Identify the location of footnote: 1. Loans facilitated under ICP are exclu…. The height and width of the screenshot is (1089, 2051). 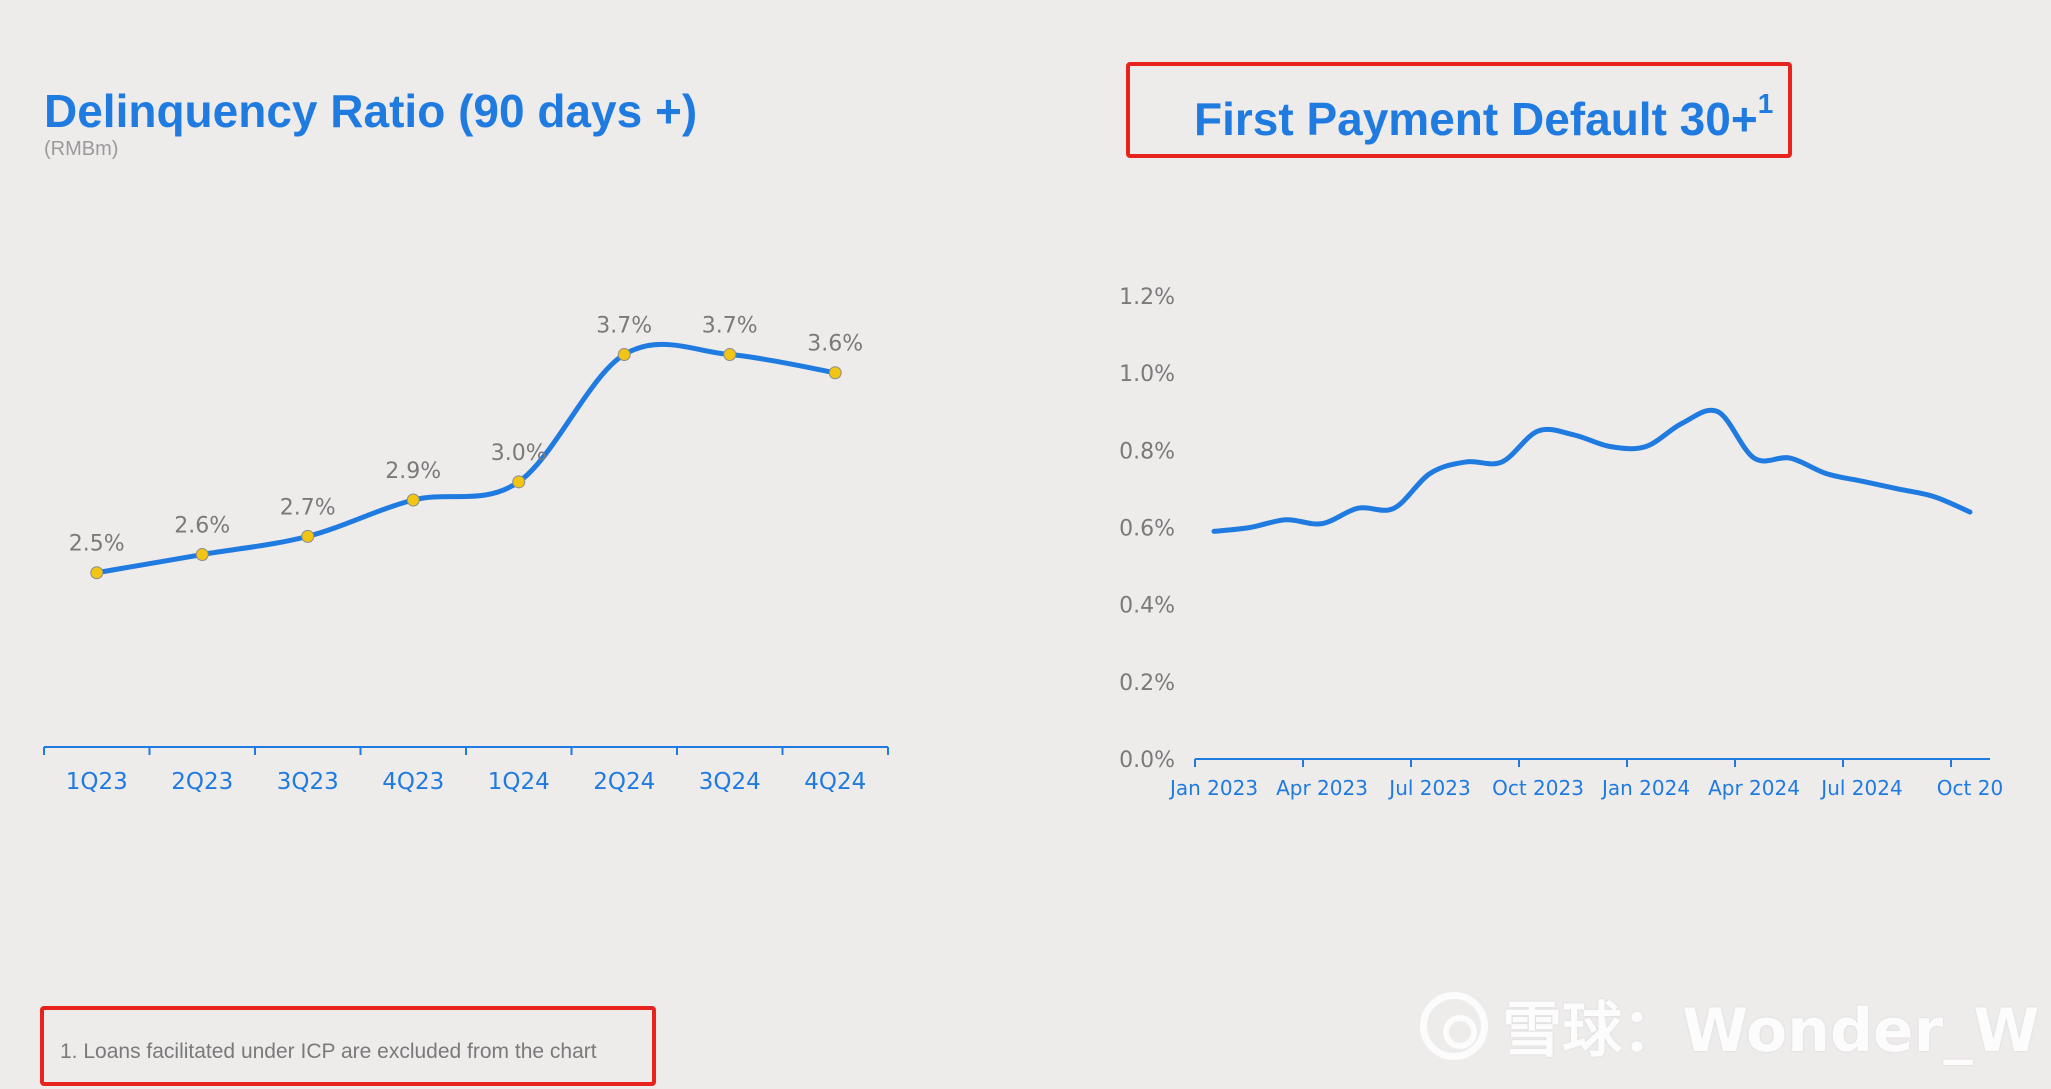
(328, 1051).